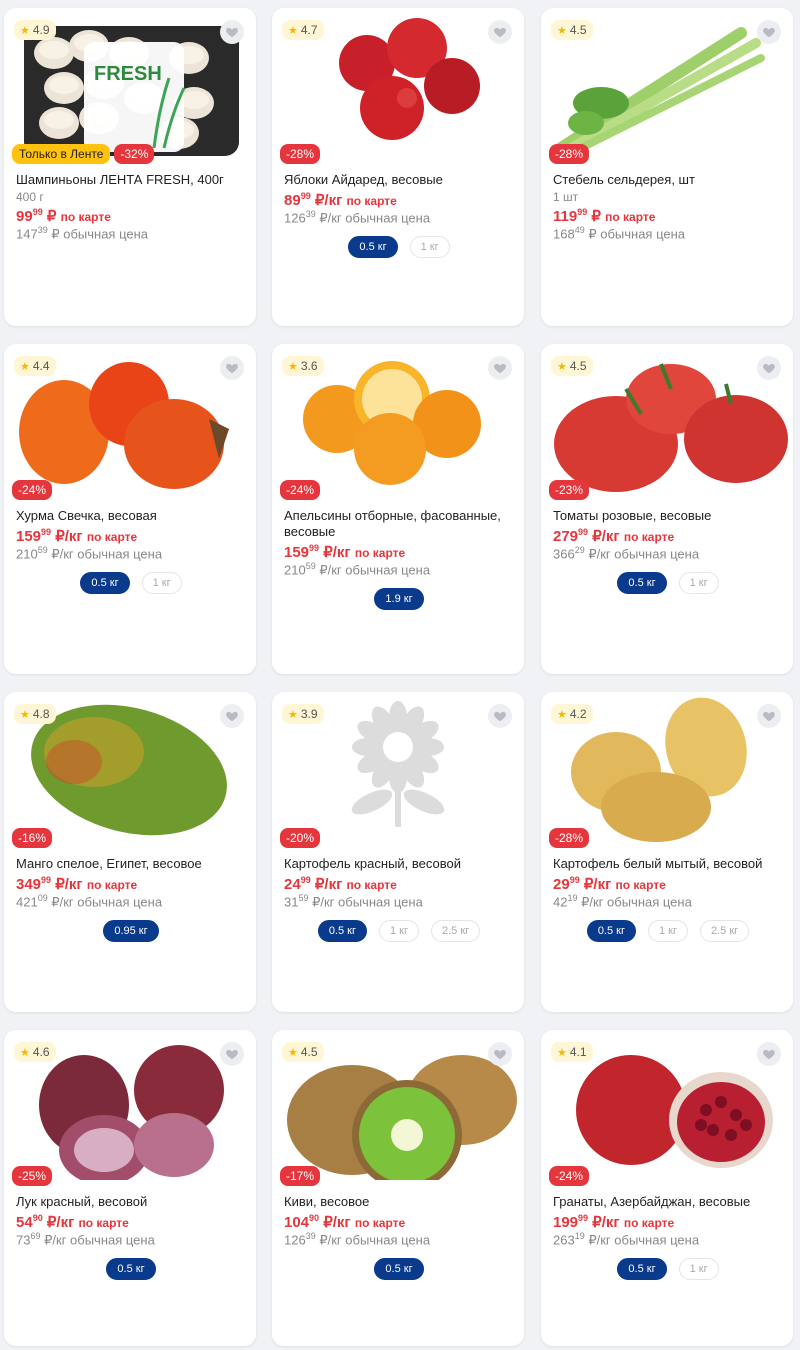 The width and height of the screenshot is (800, 1350). What do you see at coordinates (399, 864) in the screenshot?
I see `product-name: Картофель красный, весовой` at bounding box center [399, 864].